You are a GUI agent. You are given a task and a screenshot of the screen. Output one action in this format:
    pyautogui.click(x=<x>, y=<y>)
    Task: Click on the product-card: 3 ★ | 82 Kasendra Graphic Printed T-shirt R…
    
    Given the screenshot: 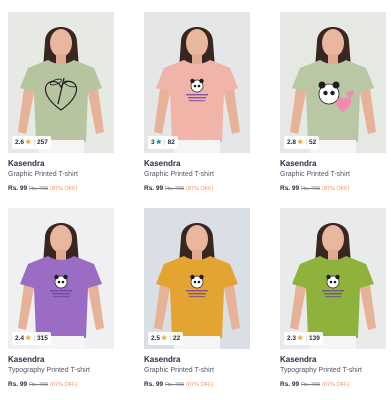 What is the action you would take?
    pyautogui.click(x=197, y=103)
    